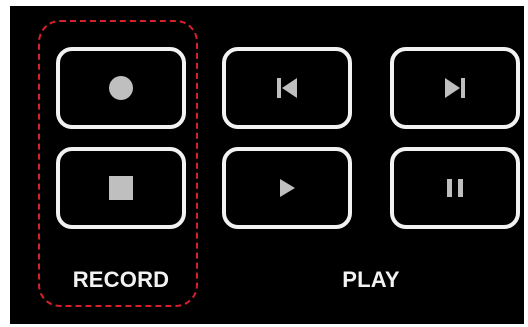 This screenshot has height=327, width=528. I want to click on play-button, so click(287, 188).